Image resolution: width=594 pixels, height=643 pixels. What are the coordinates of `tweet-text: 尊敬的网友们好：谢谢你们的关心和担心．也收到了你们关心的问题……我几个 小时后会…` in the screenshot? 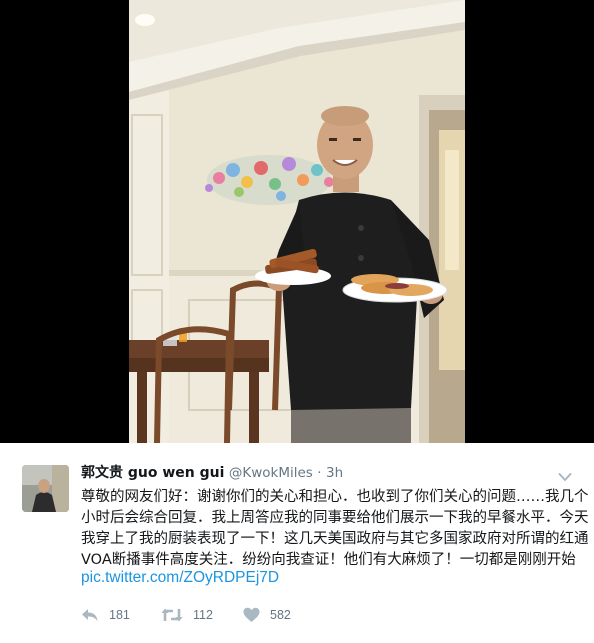 It's located at (335, 529).